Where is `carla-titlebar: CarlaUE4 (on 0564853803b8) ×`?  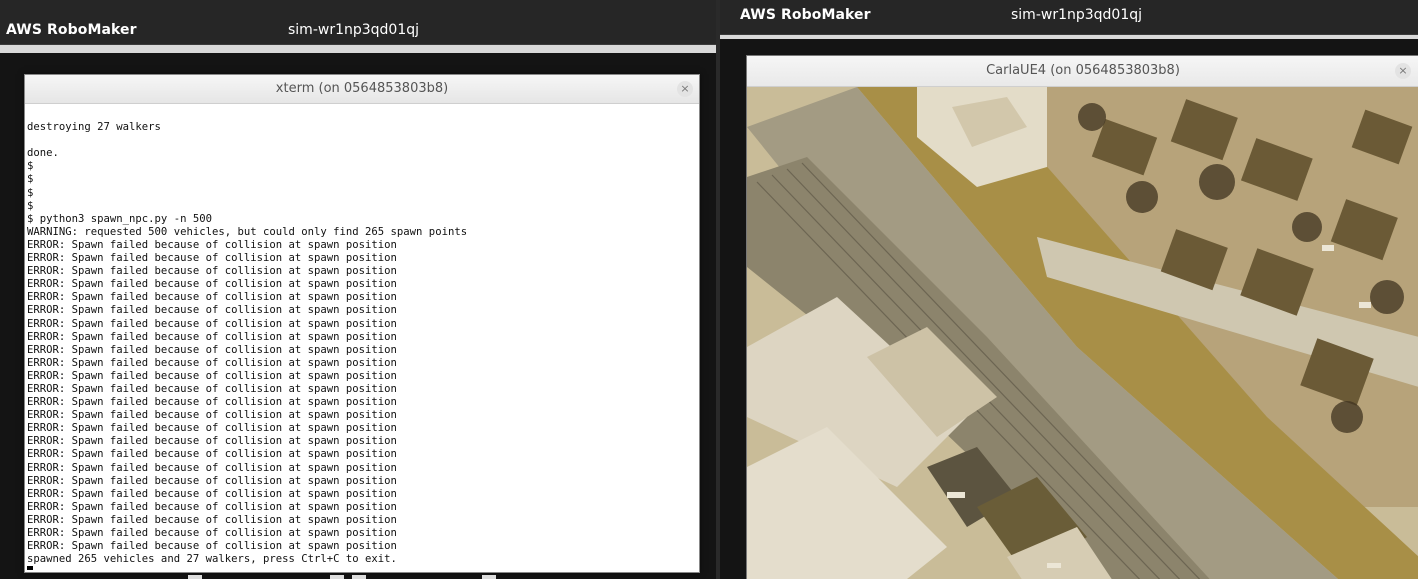 carla-titlebar: CarlaUE4 (on 0564853803b8) × is located at coordinates (1082, 71).